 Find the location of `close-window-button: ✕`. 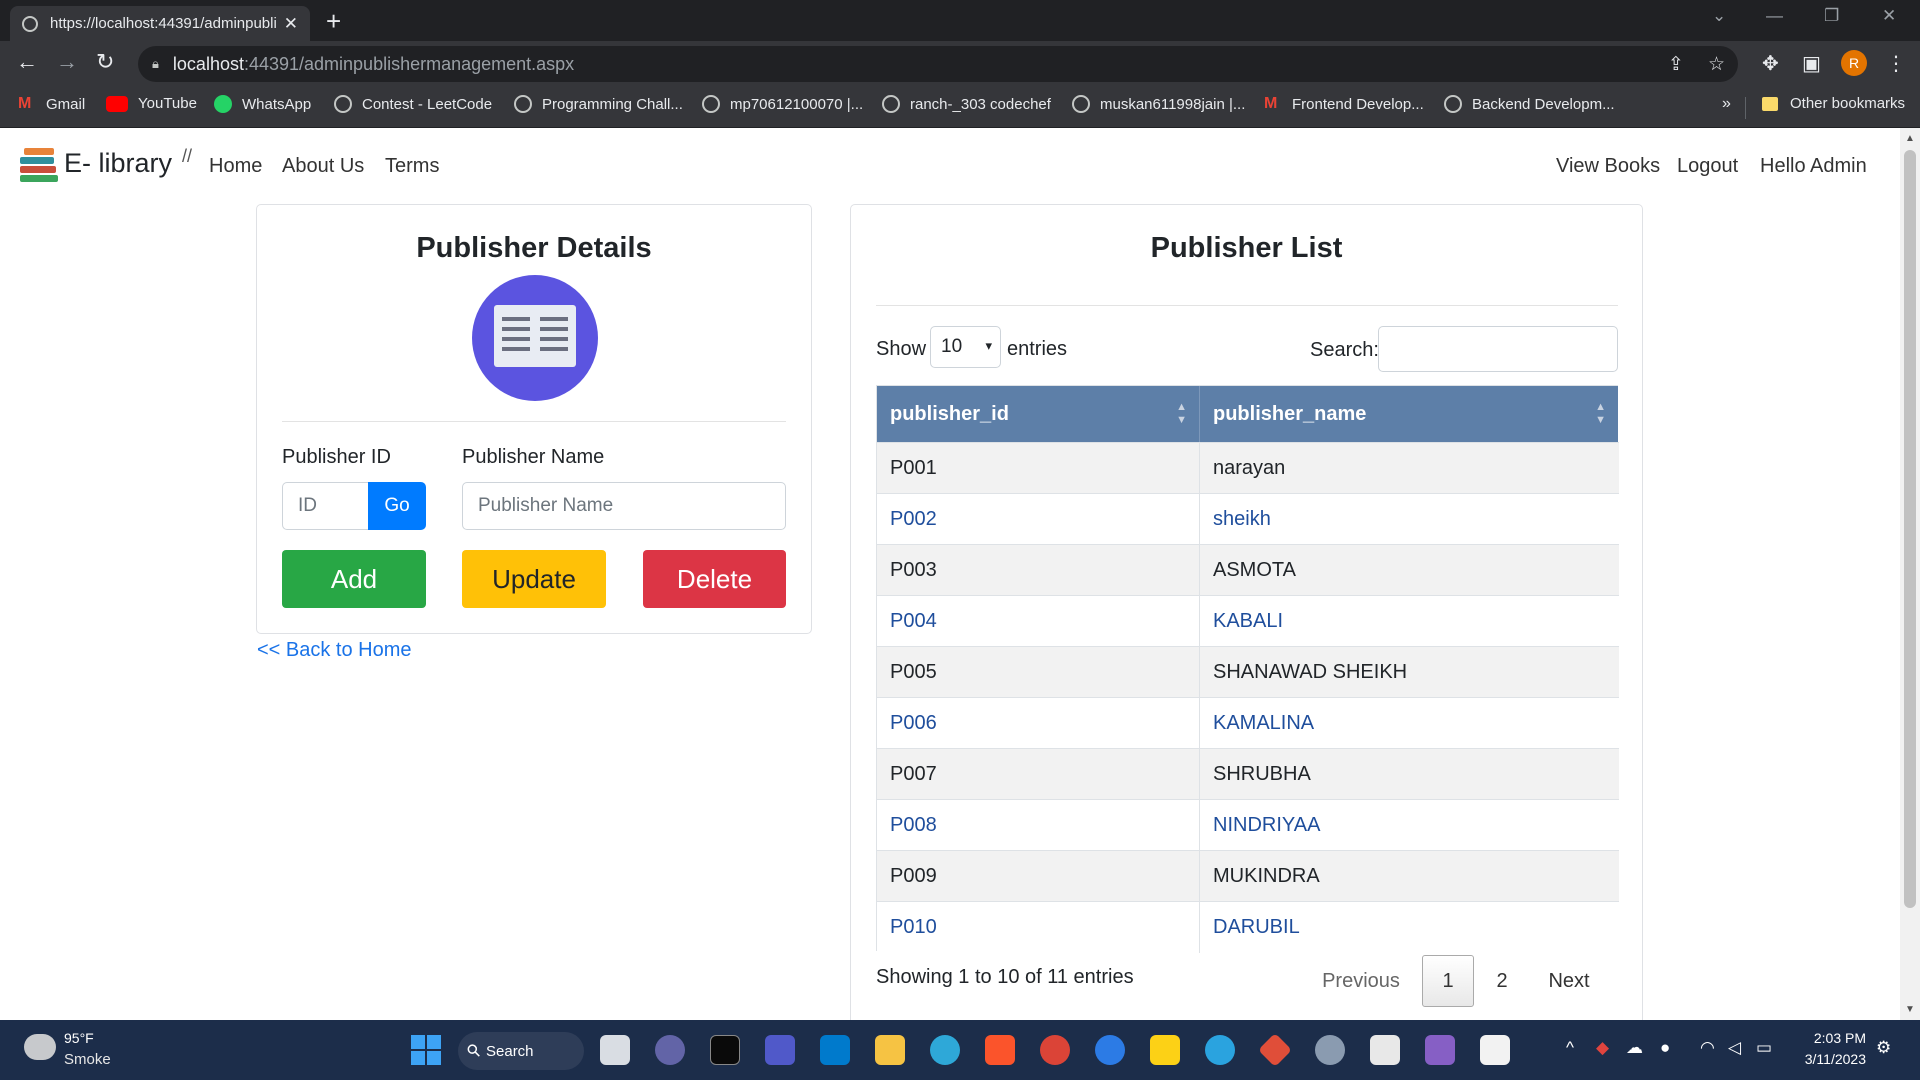

close-window-button: ✕ is located at coordinates (1889, 16).